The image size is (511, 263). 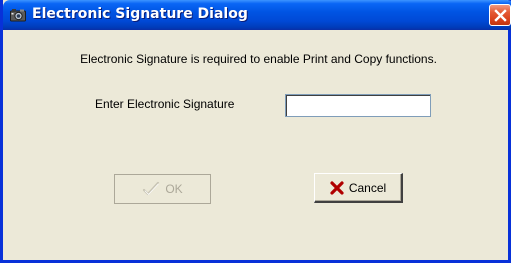 I want to click on red-x-icon, so click(x=337, y=187).